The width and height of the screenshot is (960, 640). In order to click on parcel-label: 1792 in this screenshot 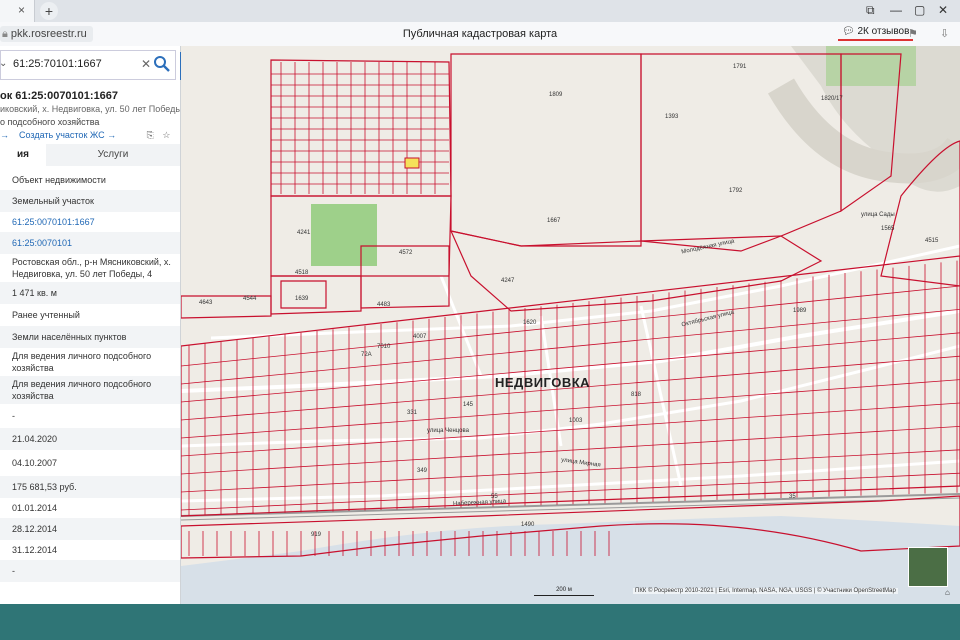, I will do `click(736, 191)`.